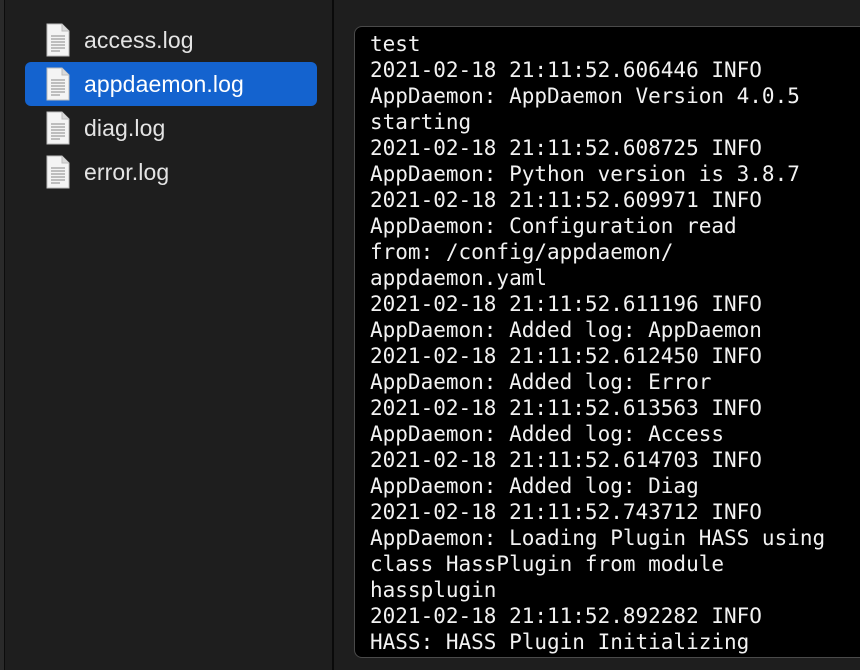  I want to click on log-line: AppDaemon: Configuration read, so click(553, 226).